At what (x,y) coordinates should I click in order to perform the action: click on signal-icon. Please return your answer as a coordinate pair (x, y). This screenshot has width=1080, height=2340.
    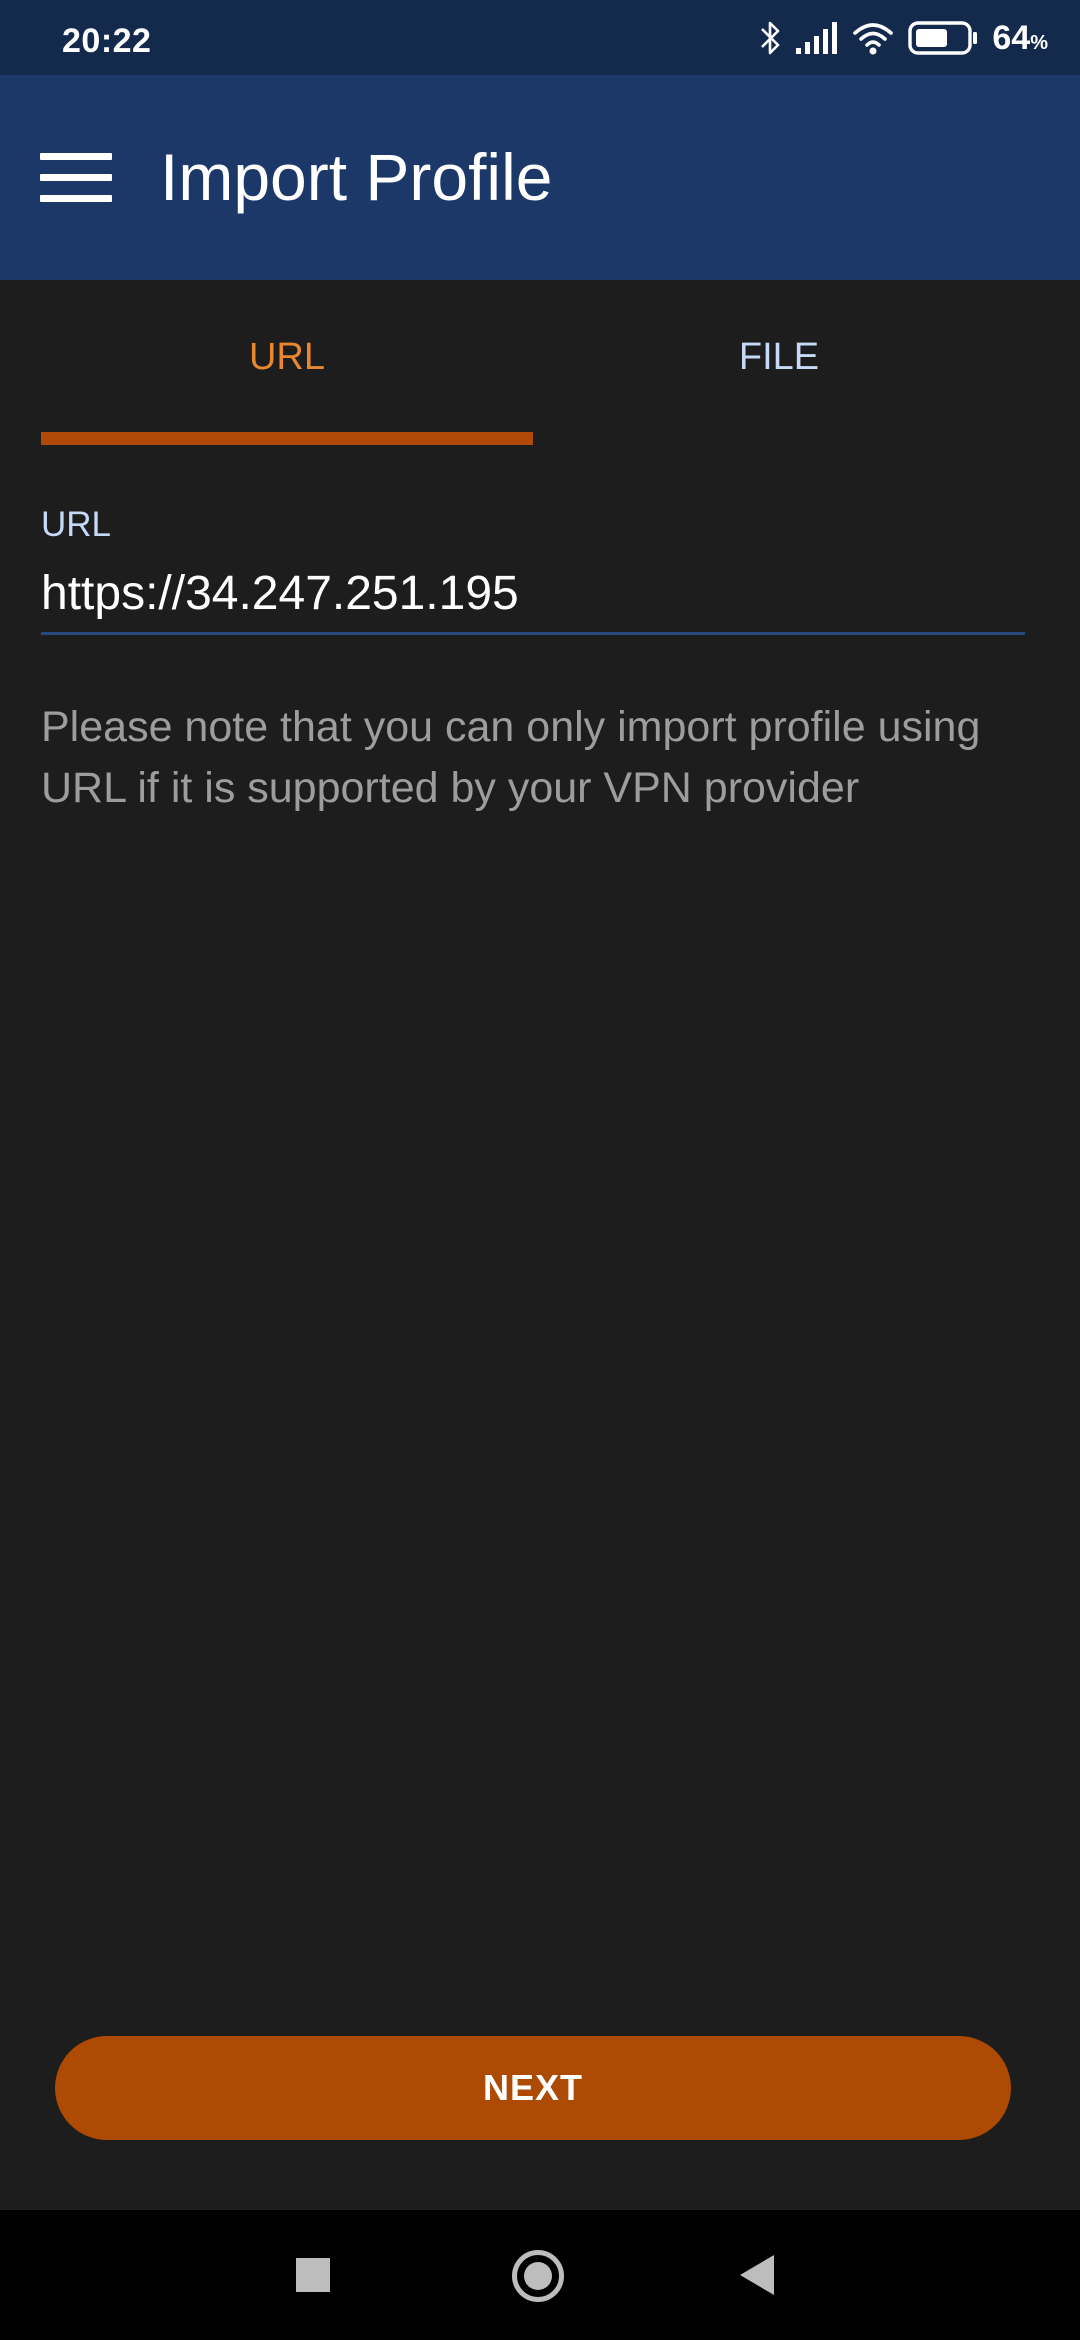
    Looking at the image, I should click on (817, 38).